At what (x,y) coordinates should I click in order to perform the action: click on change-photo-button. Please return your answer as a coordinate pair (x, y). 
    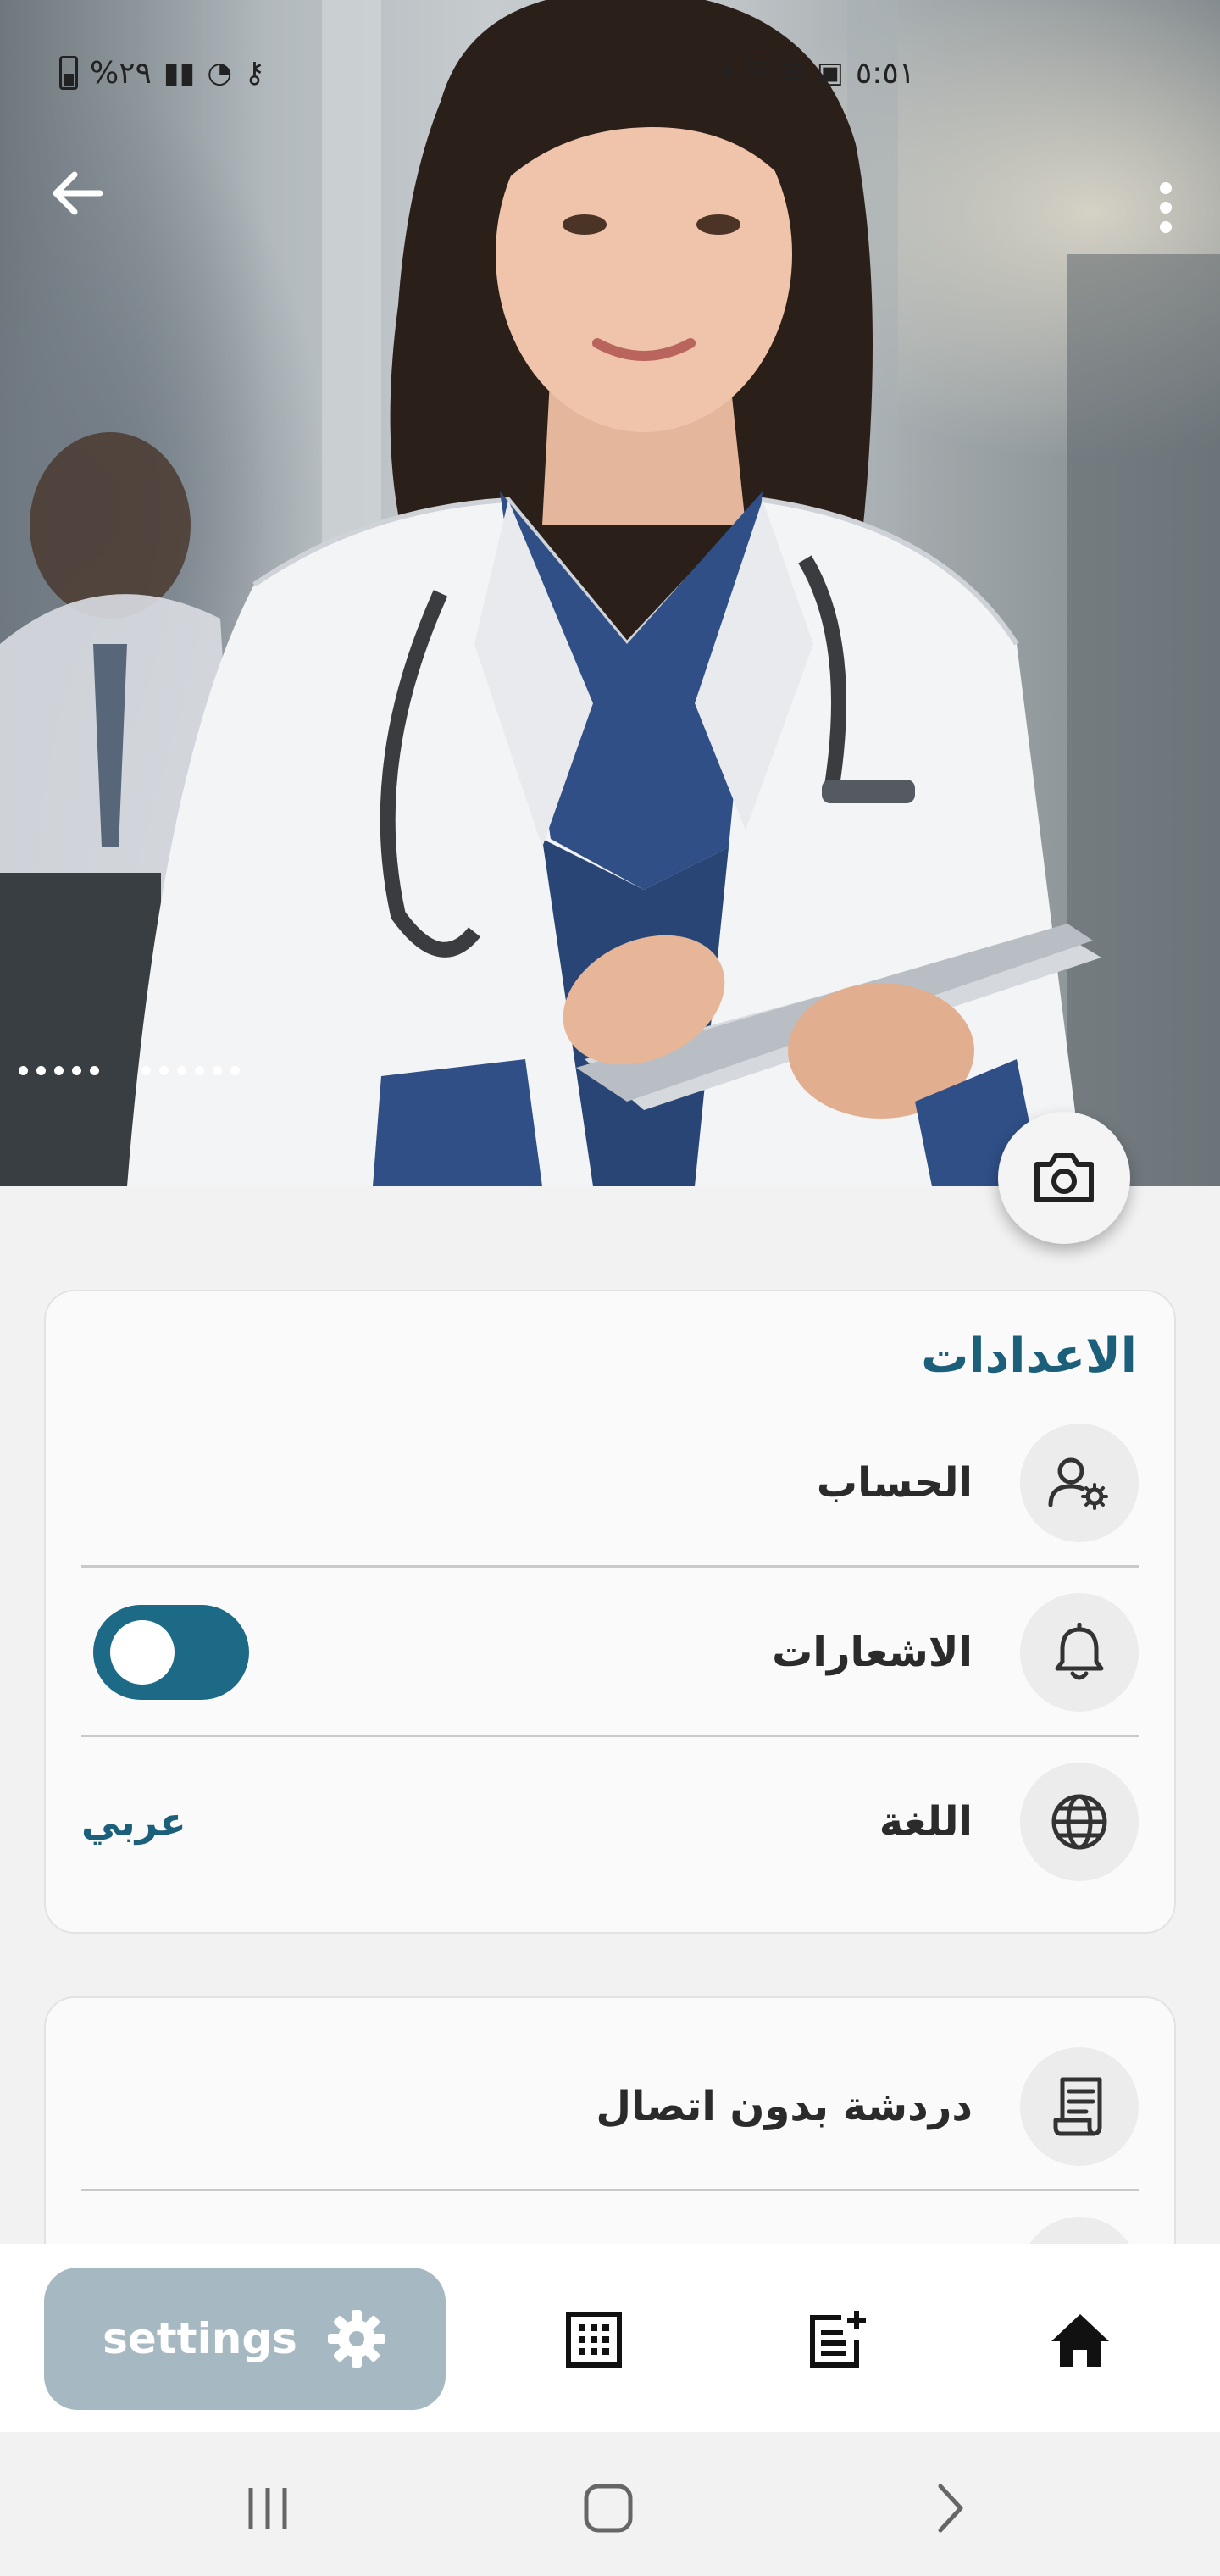
    Looking at the image, I should click on (1064, 1178).